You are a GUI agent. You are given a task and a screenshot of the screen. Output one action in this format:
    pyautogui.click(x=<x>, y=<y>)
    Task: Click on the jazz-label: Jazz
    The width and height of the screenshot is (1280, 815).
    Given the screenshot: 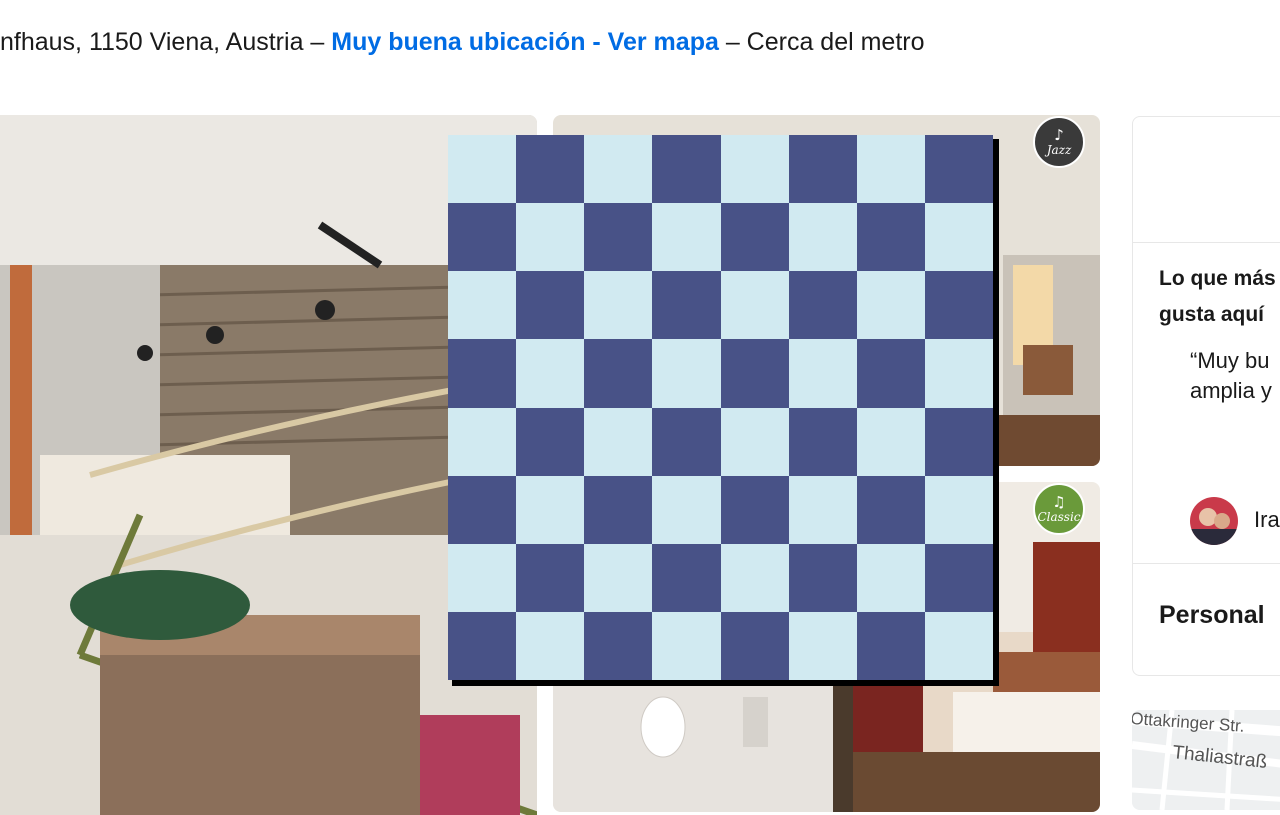 What is the action you would take?
    pyautogui.click(x=1059, y=149)
    